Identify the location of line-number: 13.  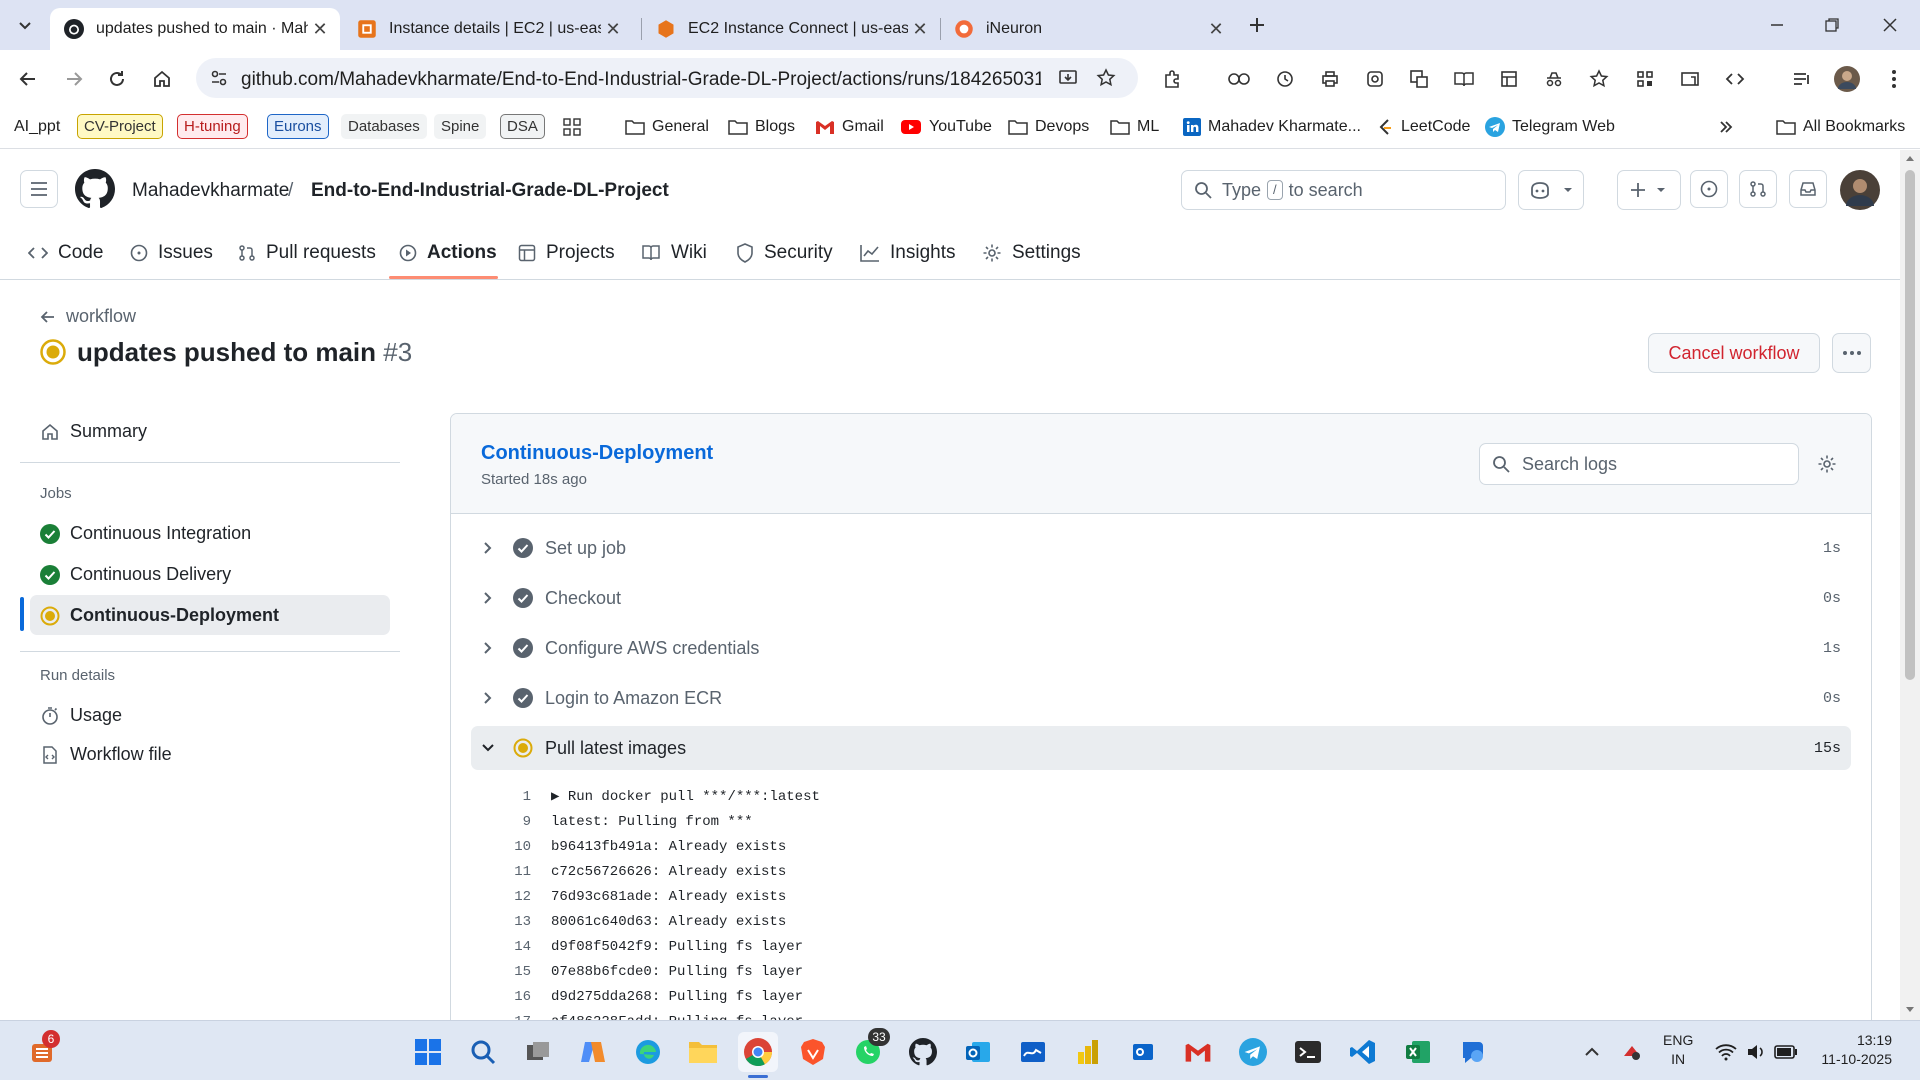
(506, 922).